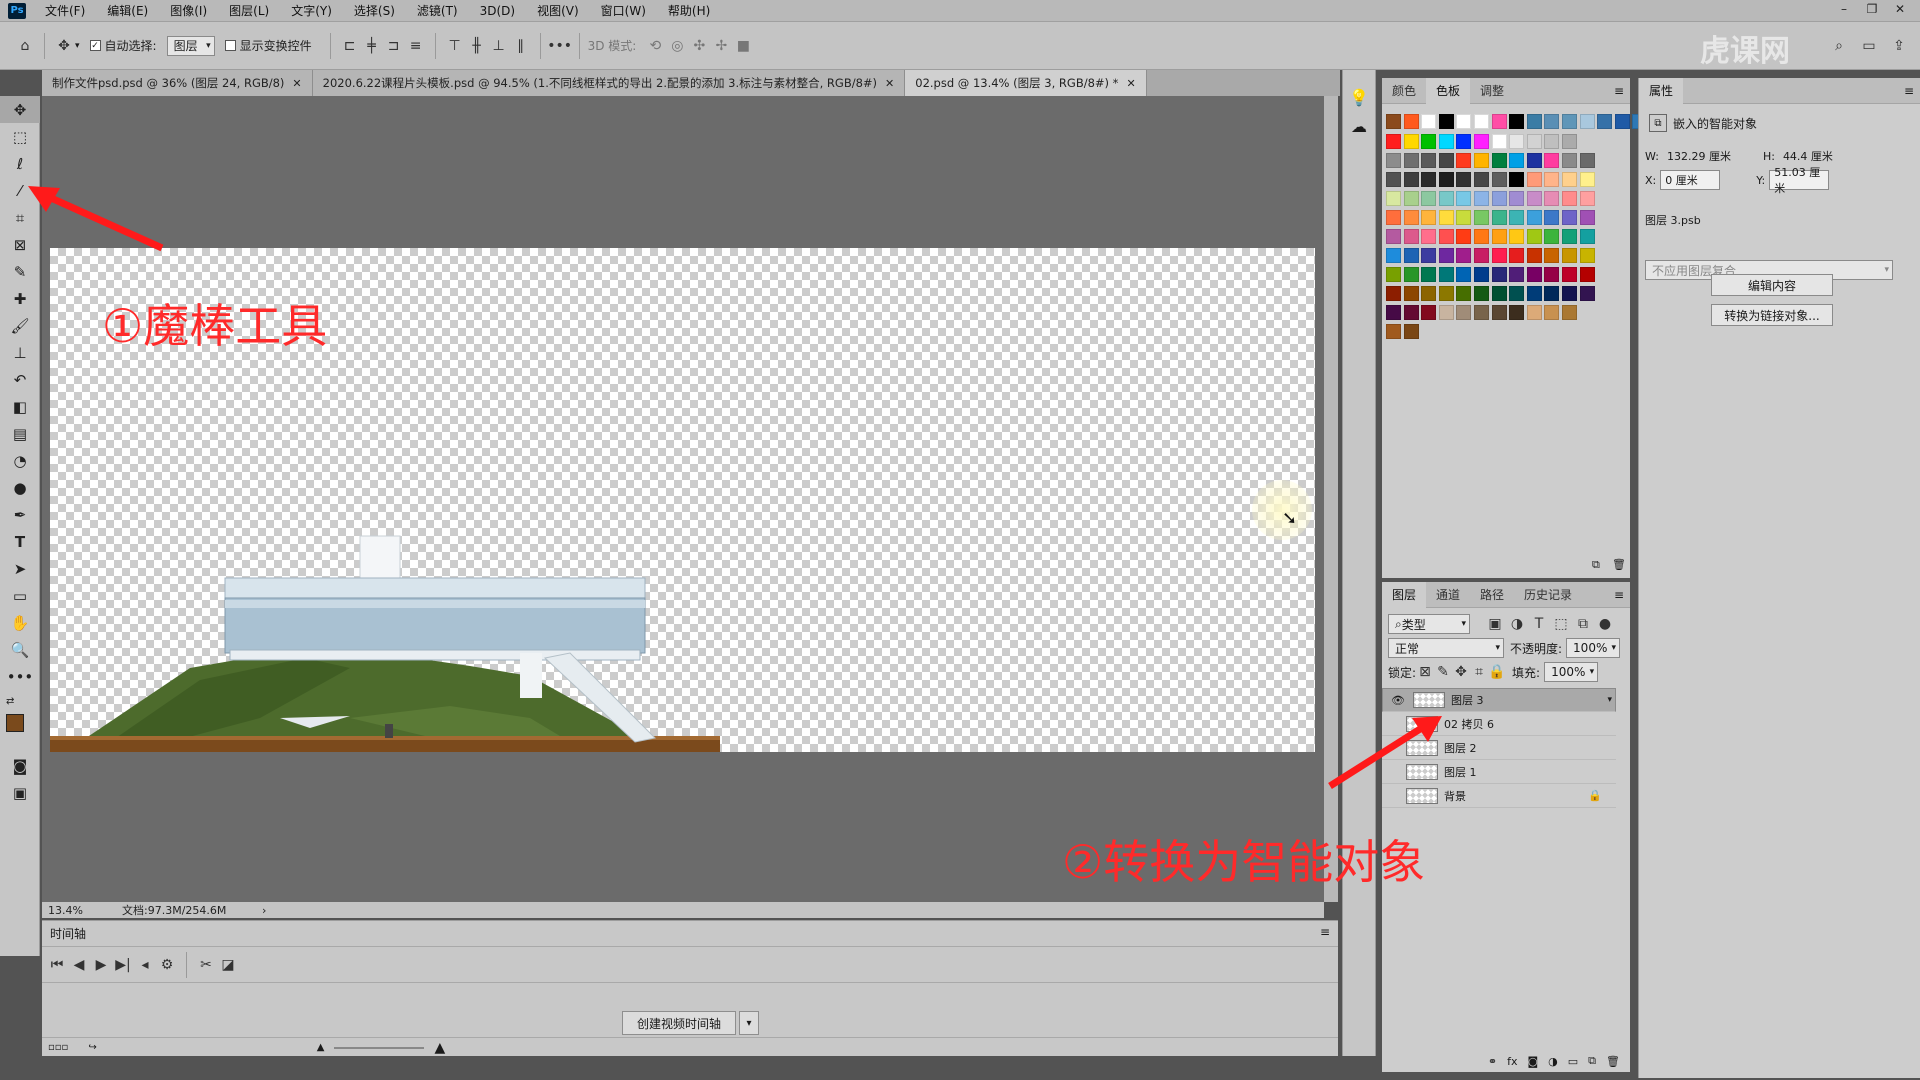 The image size is (1920, 1080). Describe the element at coordinates (101, 220) in the screenshot. I see `arrow-magic-wand` at that location.